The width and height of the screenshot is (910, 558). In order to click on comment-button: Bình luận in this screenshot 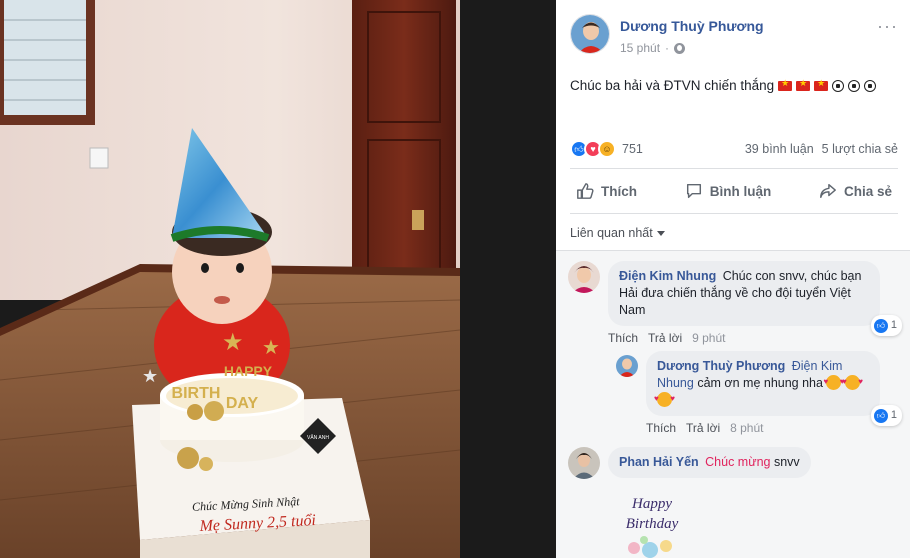, I will do `click(728, 191)`.